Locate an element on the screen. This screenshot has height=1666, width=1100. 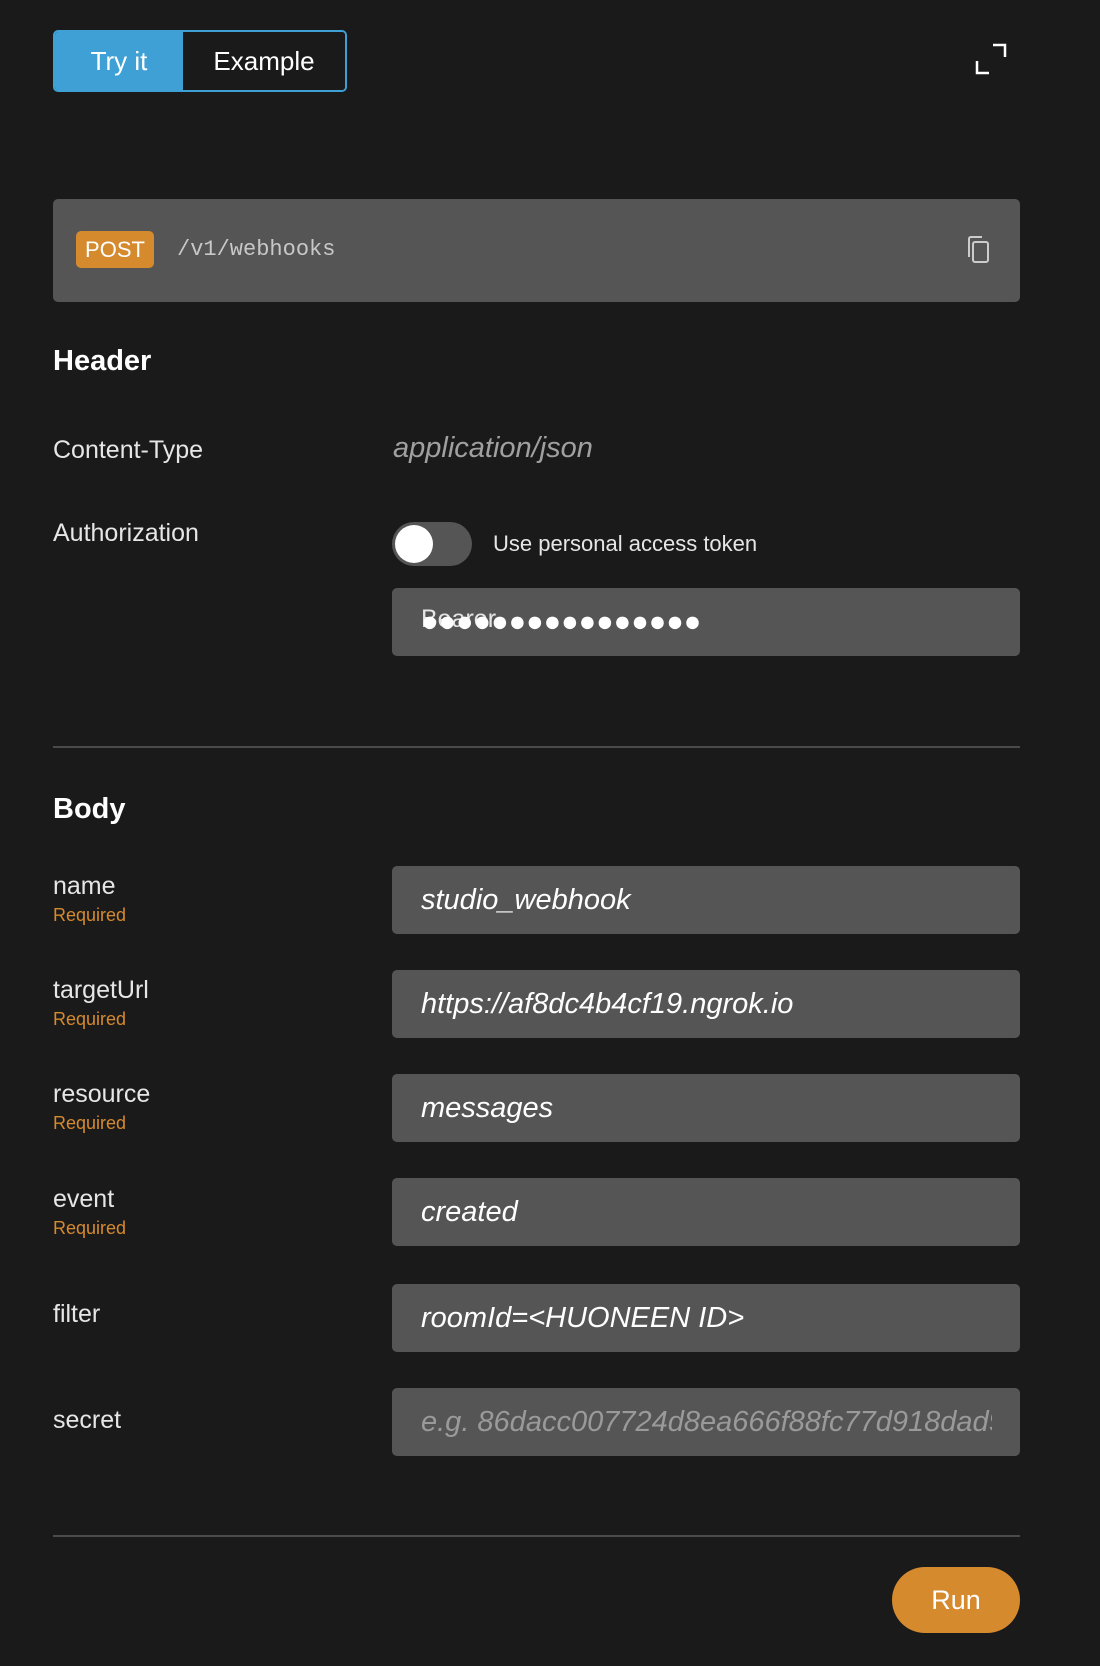
filter-field is located at coordinates (706, 1318).